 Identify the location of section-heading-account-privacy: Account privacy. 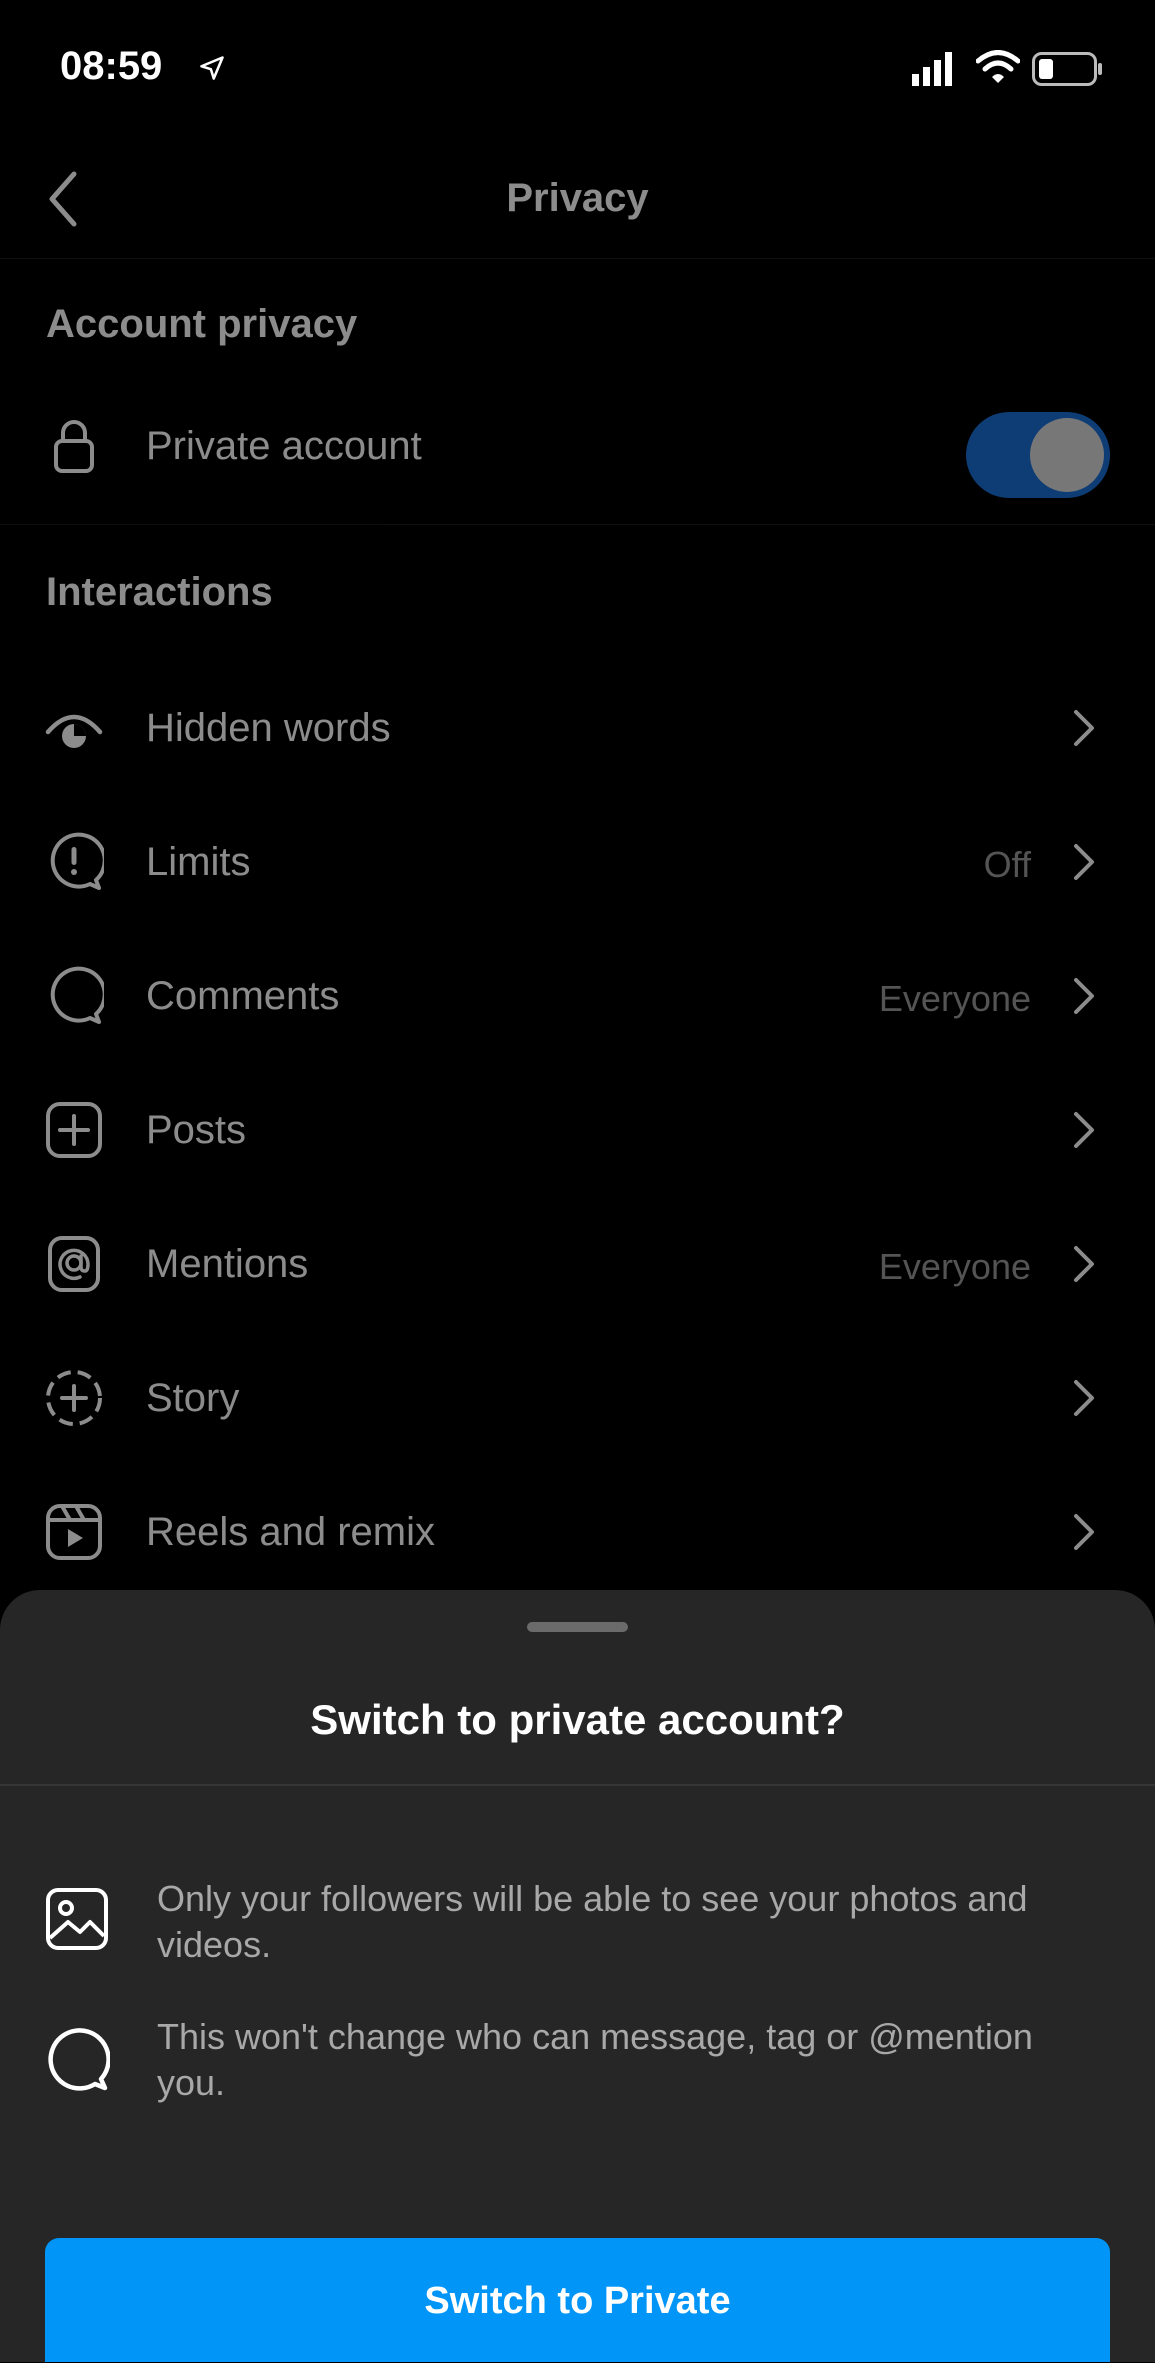
(202, 324).